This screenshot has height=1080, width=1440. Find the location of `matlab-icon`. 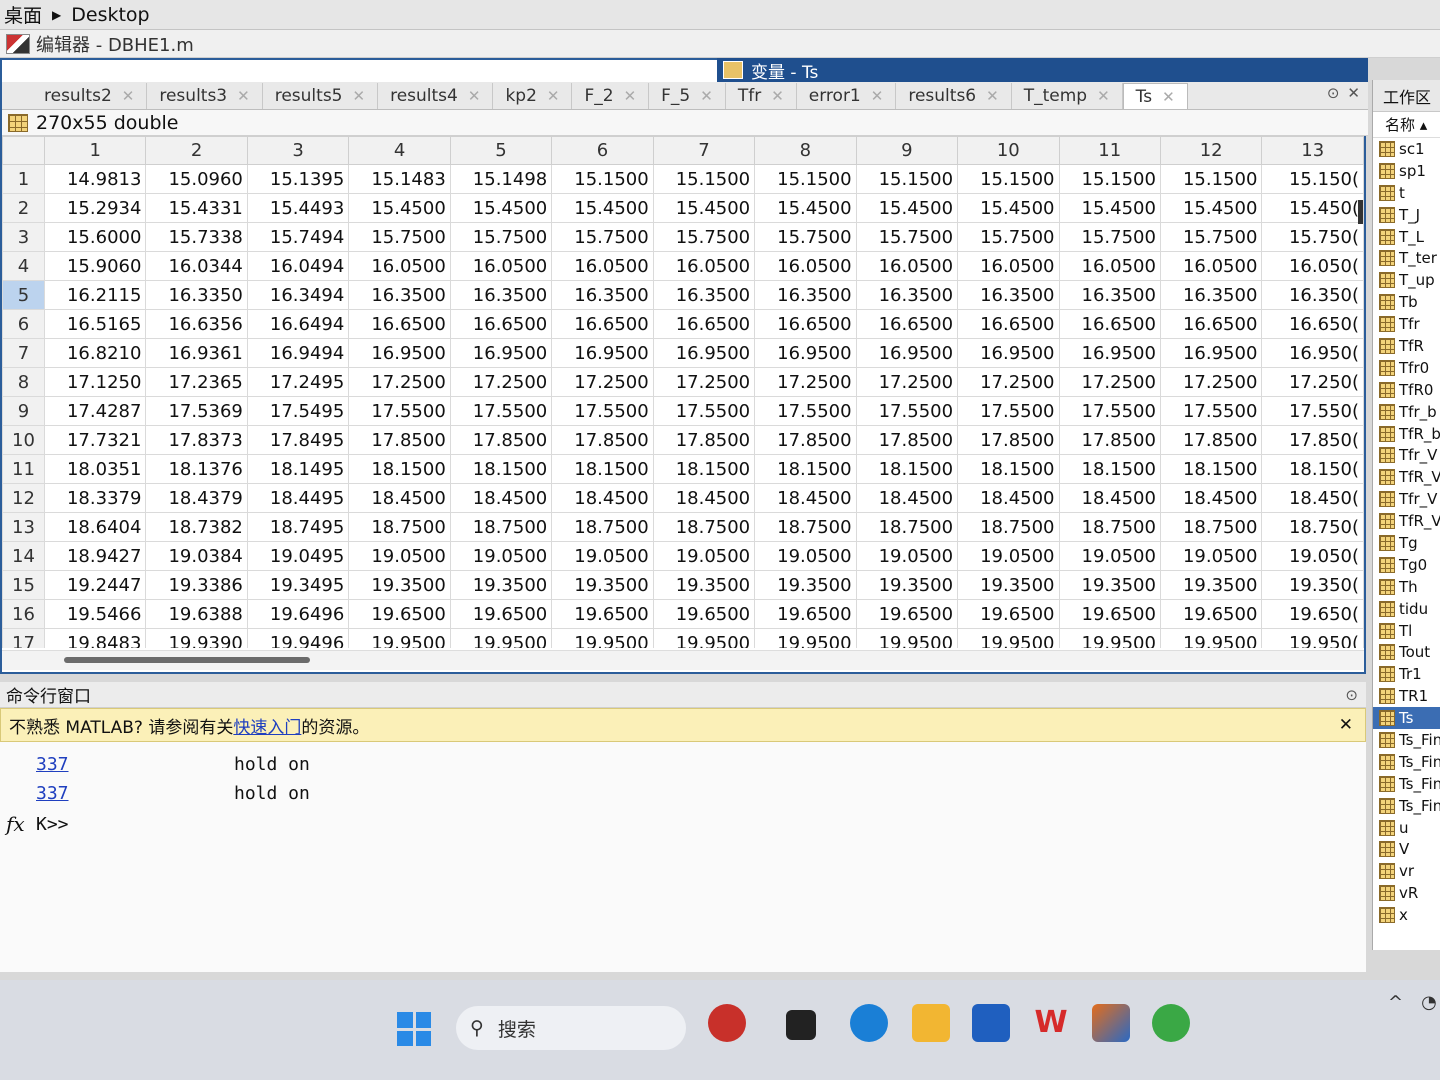

matlab-icon is located at coordinates (1111, 1023).